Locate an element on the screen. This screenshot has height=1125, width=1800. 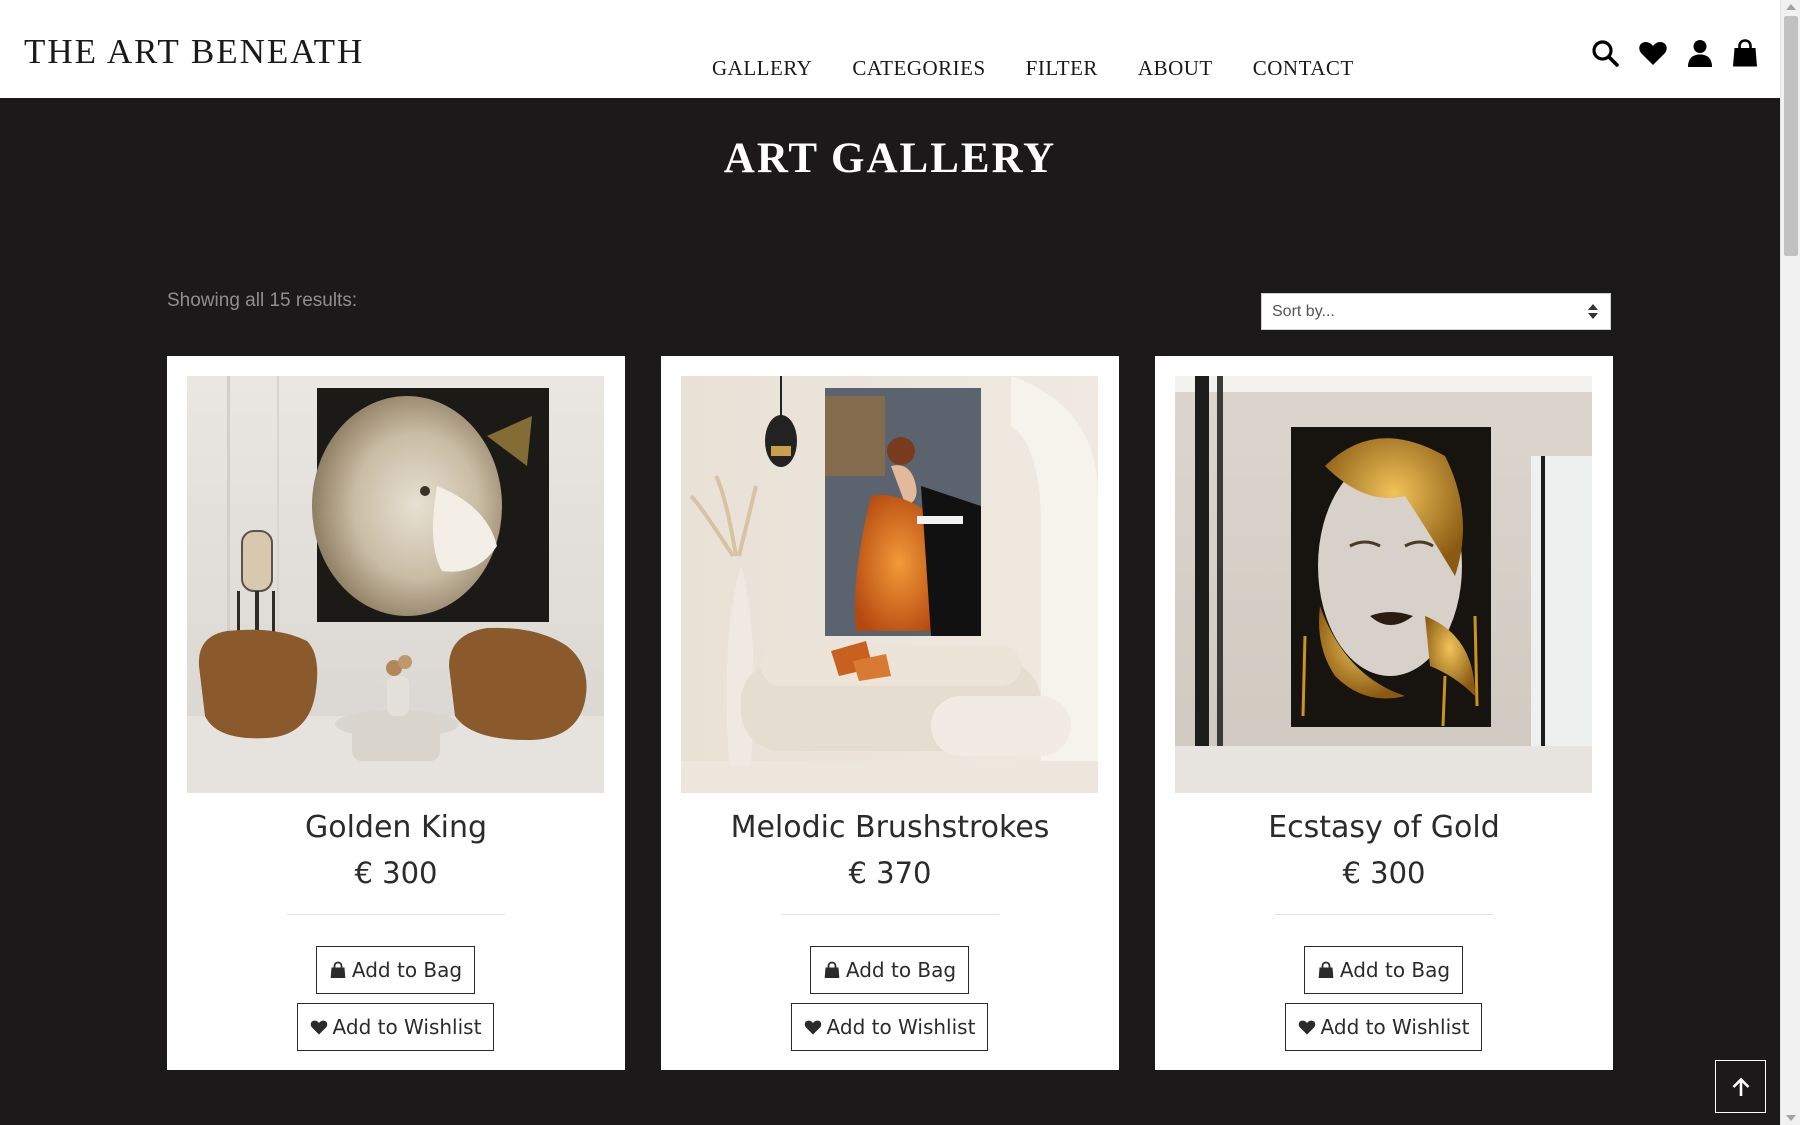
product-image-pianist is located at coordinates (889, 584).